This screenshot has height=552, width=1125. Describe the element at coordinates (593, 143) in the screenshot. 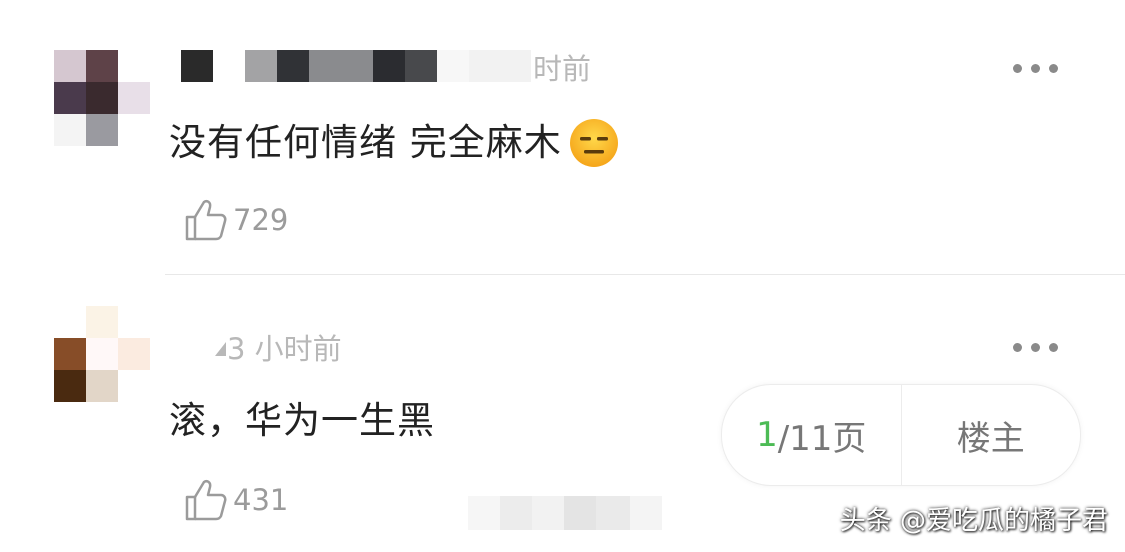

I see `expressionless-face-icon` at that location.